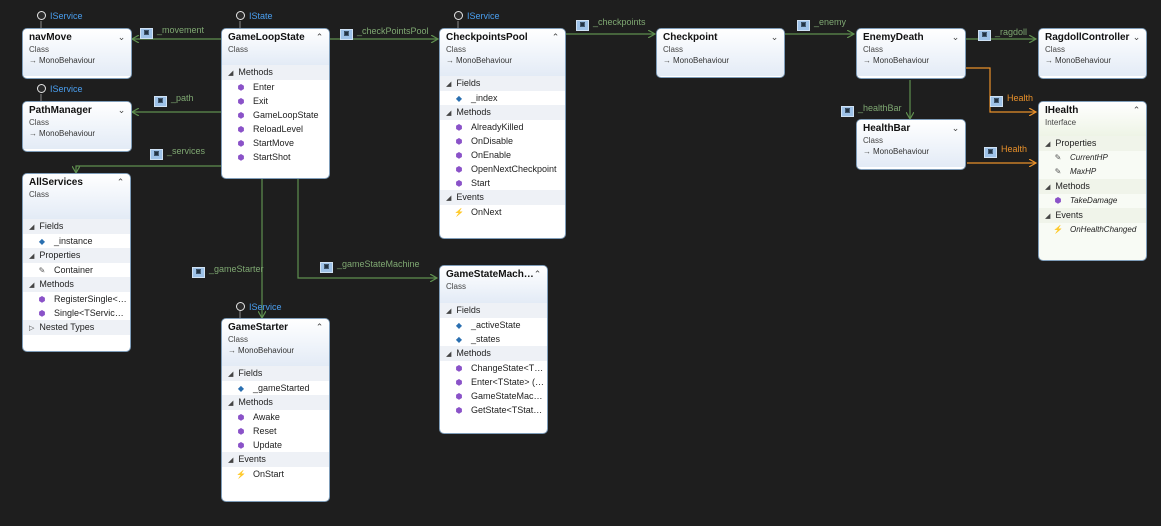  Describe the element at coordinates (77, 126) in the screenshot. I see `class-pathmanager: PathManager Class → MonoBehaviour ⌄` at that location.